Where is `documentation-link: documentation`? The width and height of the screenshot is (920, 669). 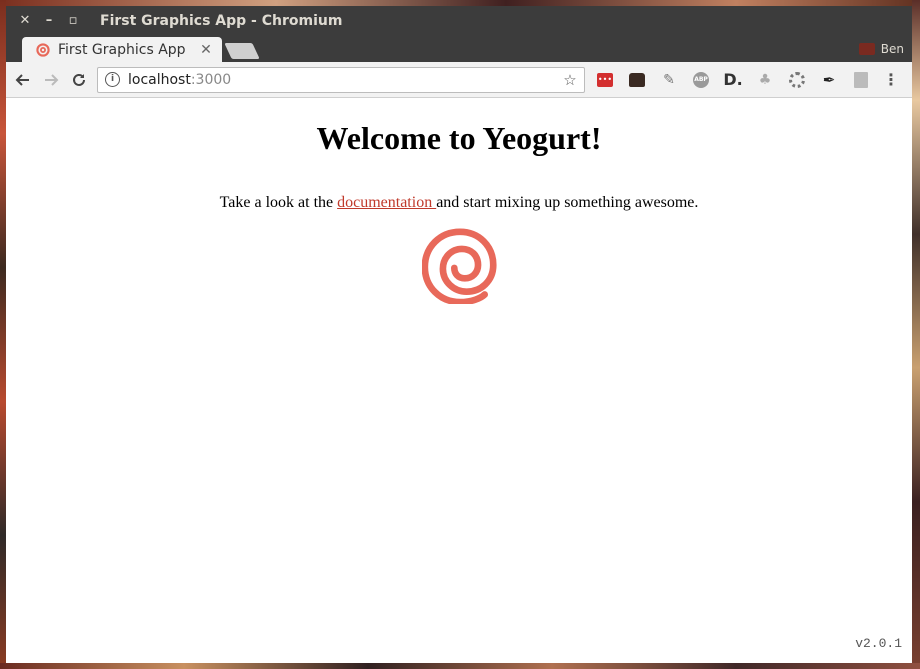
documentation-link: documentation is located at coordinates (386, 202).